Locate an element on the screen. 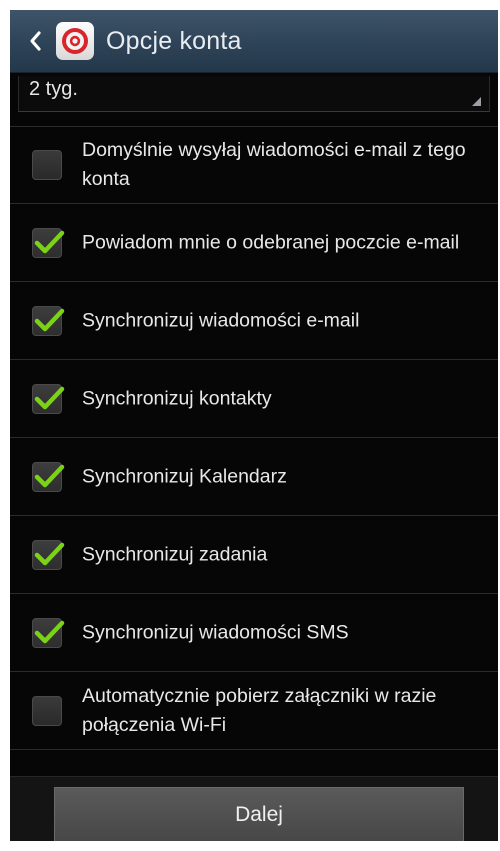 The width and height of the screenshot is (500, 851). email-app-icon is located at coordinates (75, 41).